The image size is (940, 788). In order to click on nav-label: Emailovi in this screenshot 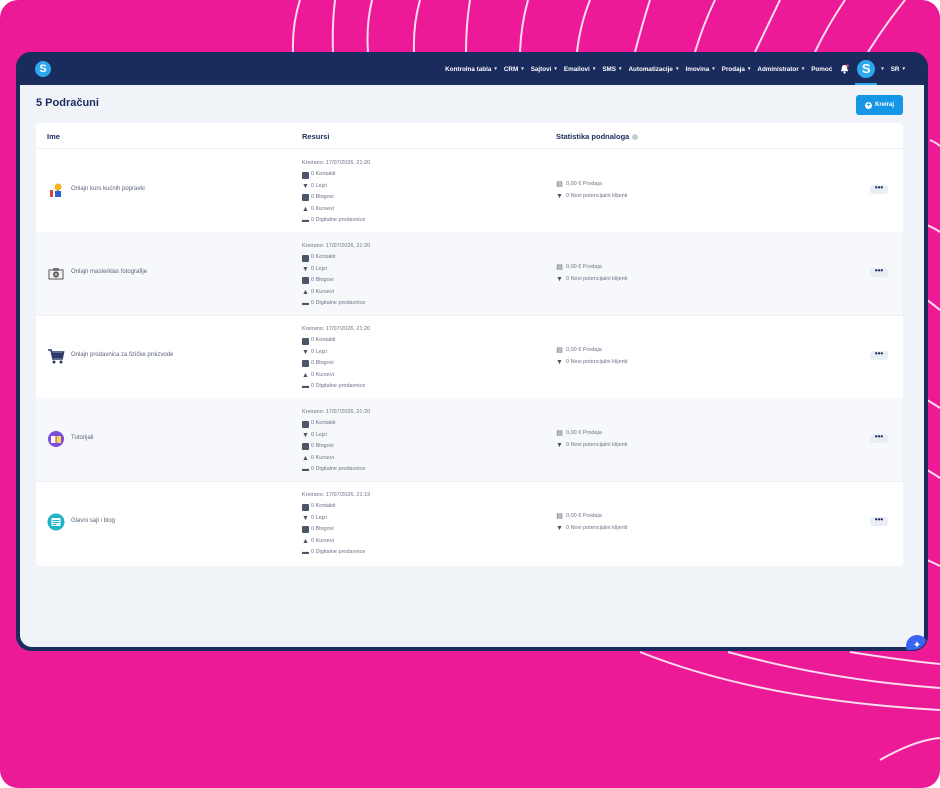, I will do `click(576, 69)`.